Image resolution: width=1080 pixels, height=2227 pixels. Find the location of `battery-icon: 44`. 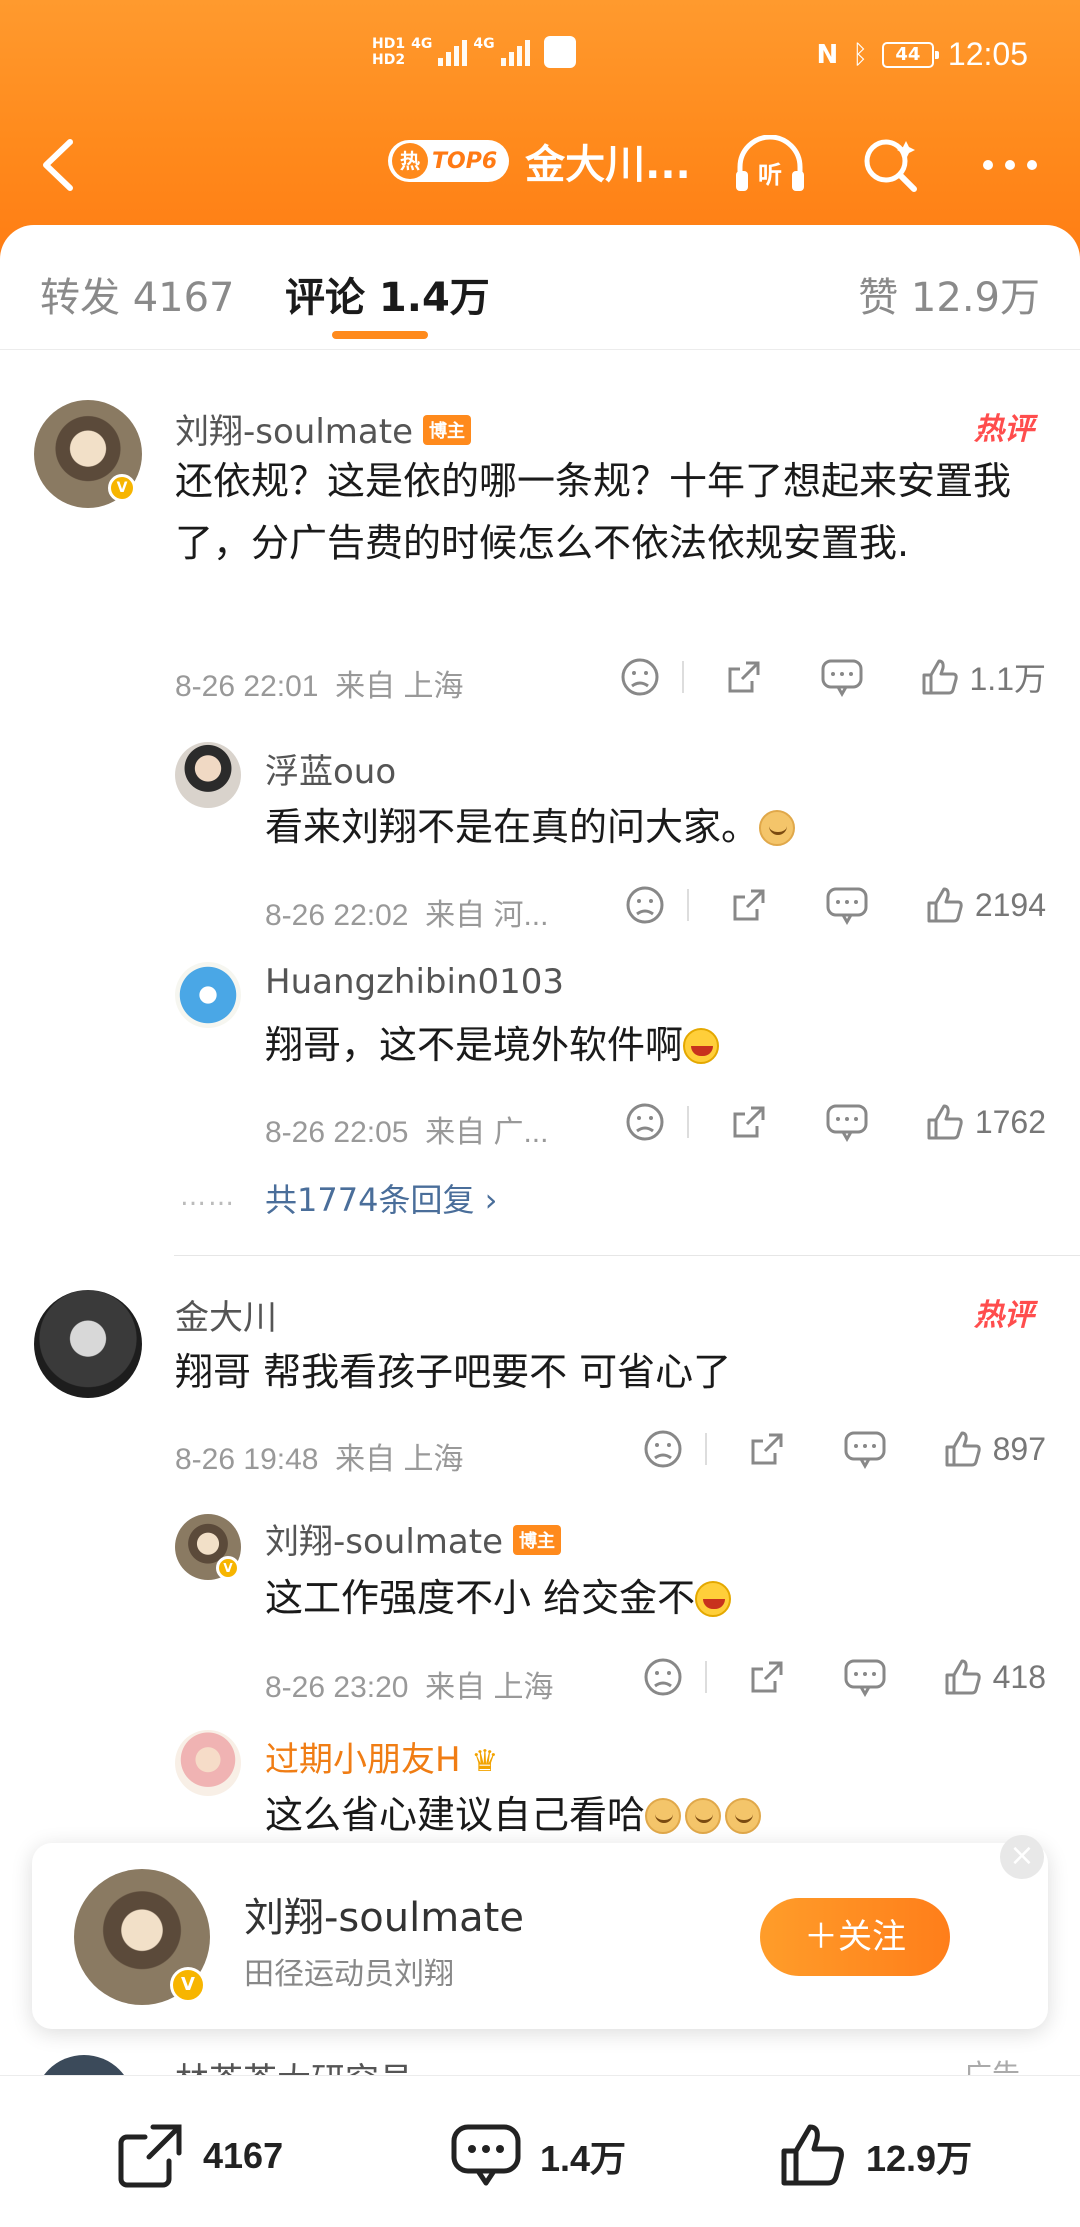

battery-icon: 44 is located at coordinates (910, 54).